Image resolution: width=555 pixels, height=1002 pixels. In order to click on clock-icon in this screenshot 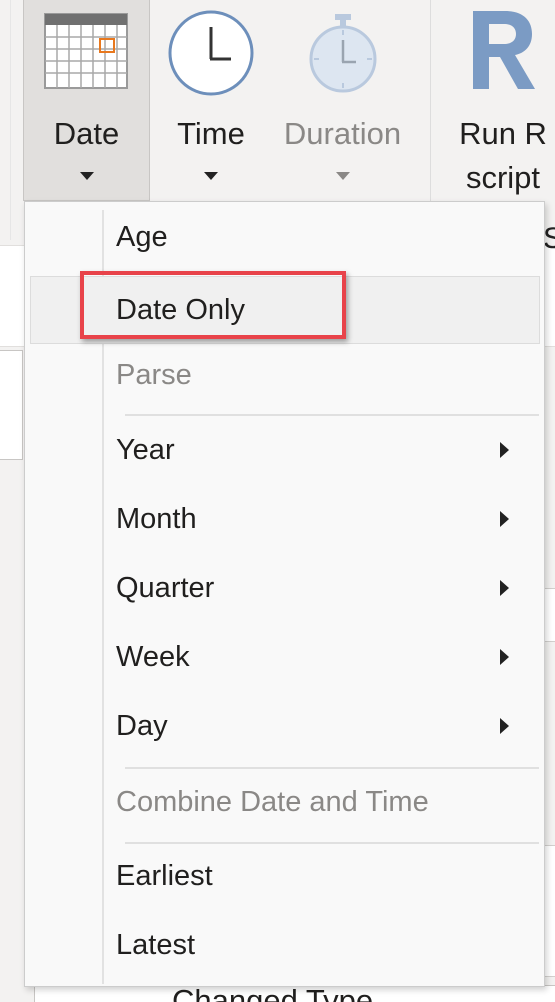, I will do `click(211, 53)`.